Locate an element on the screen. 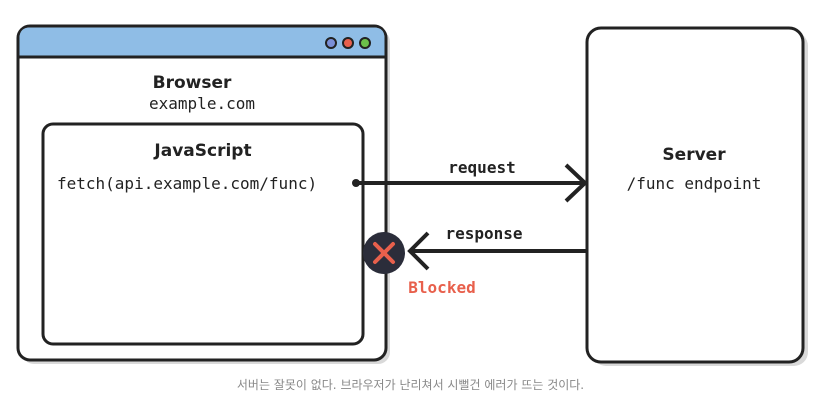 The width and height of the screenshot is (821, 408). request-label: request is located at coordinates (481, 167).